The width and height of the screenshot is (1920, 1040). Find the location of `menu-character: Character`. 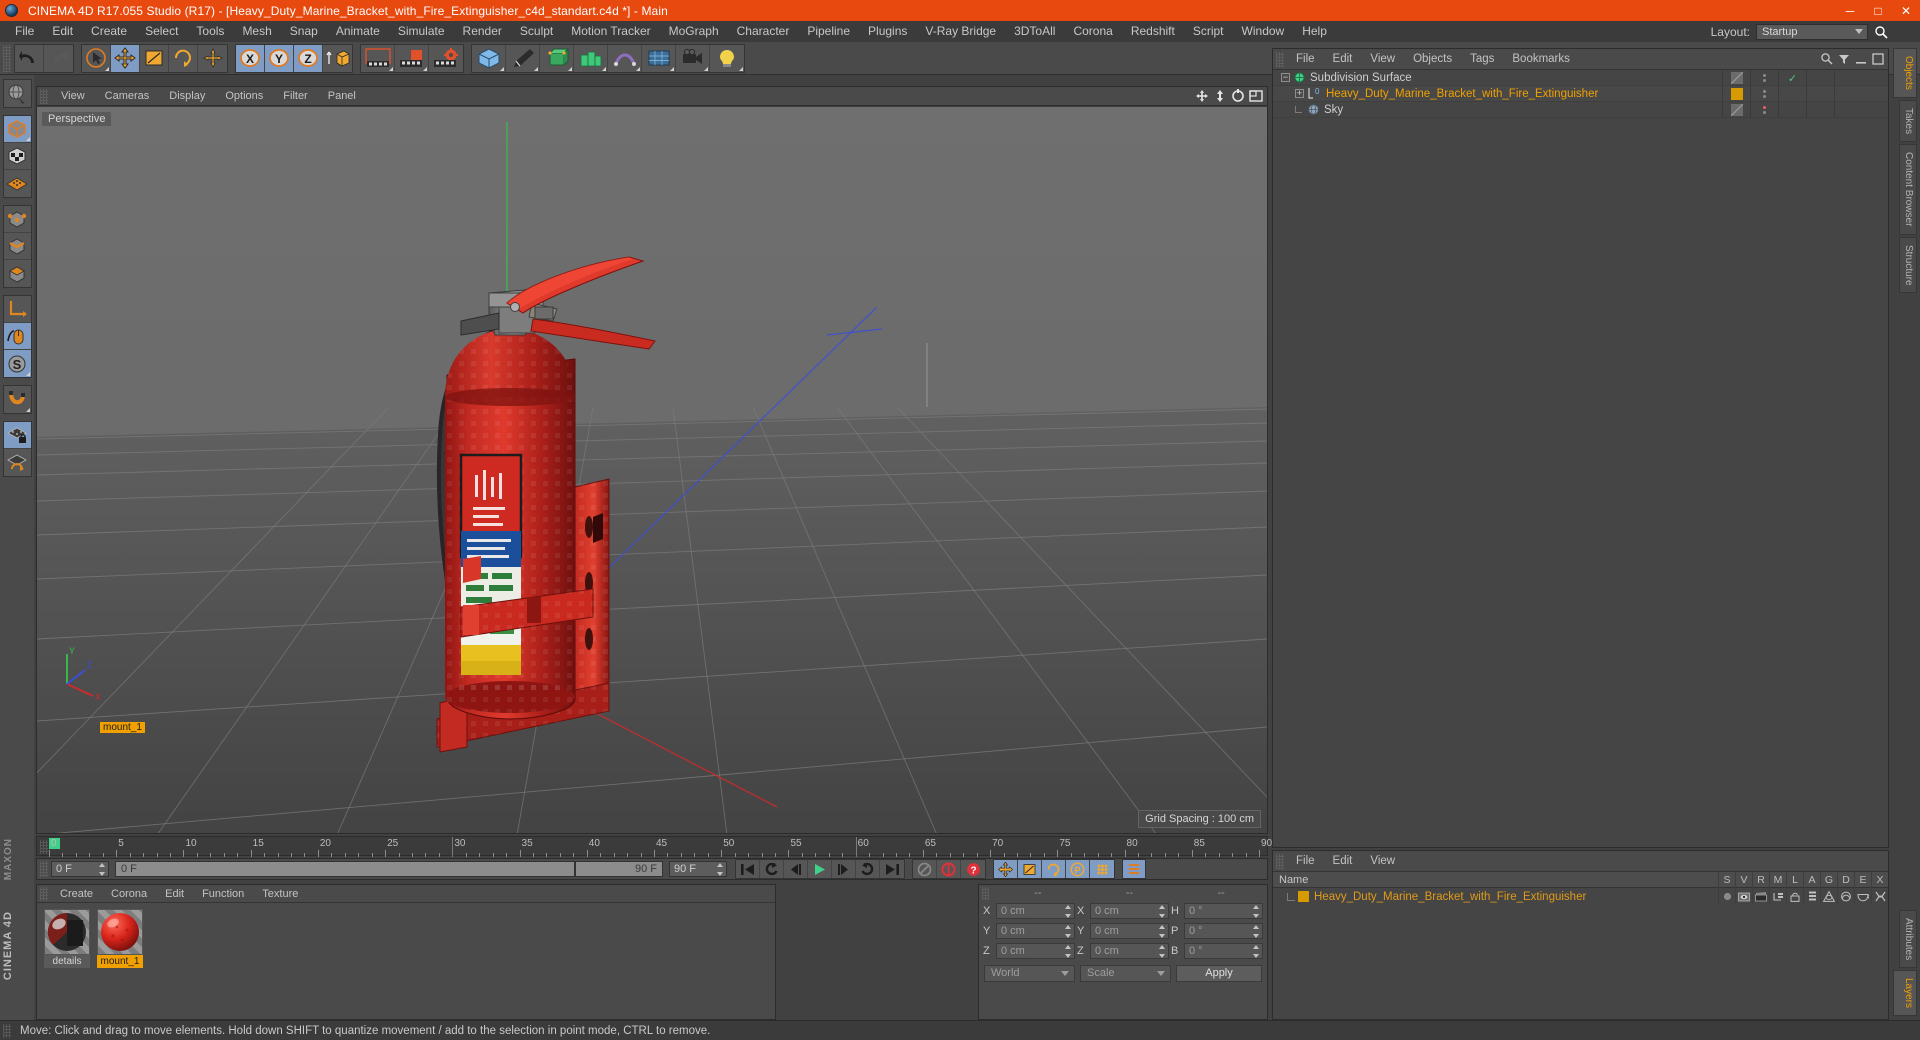

menu-character: Character is located at coordinates (763, 31).